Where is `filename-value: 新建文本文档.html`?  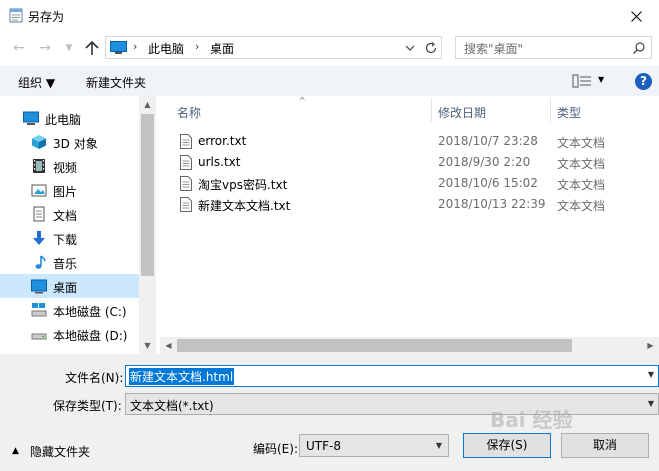 filename-value: 新建文本文档.html is located at coordinates (182, 376).